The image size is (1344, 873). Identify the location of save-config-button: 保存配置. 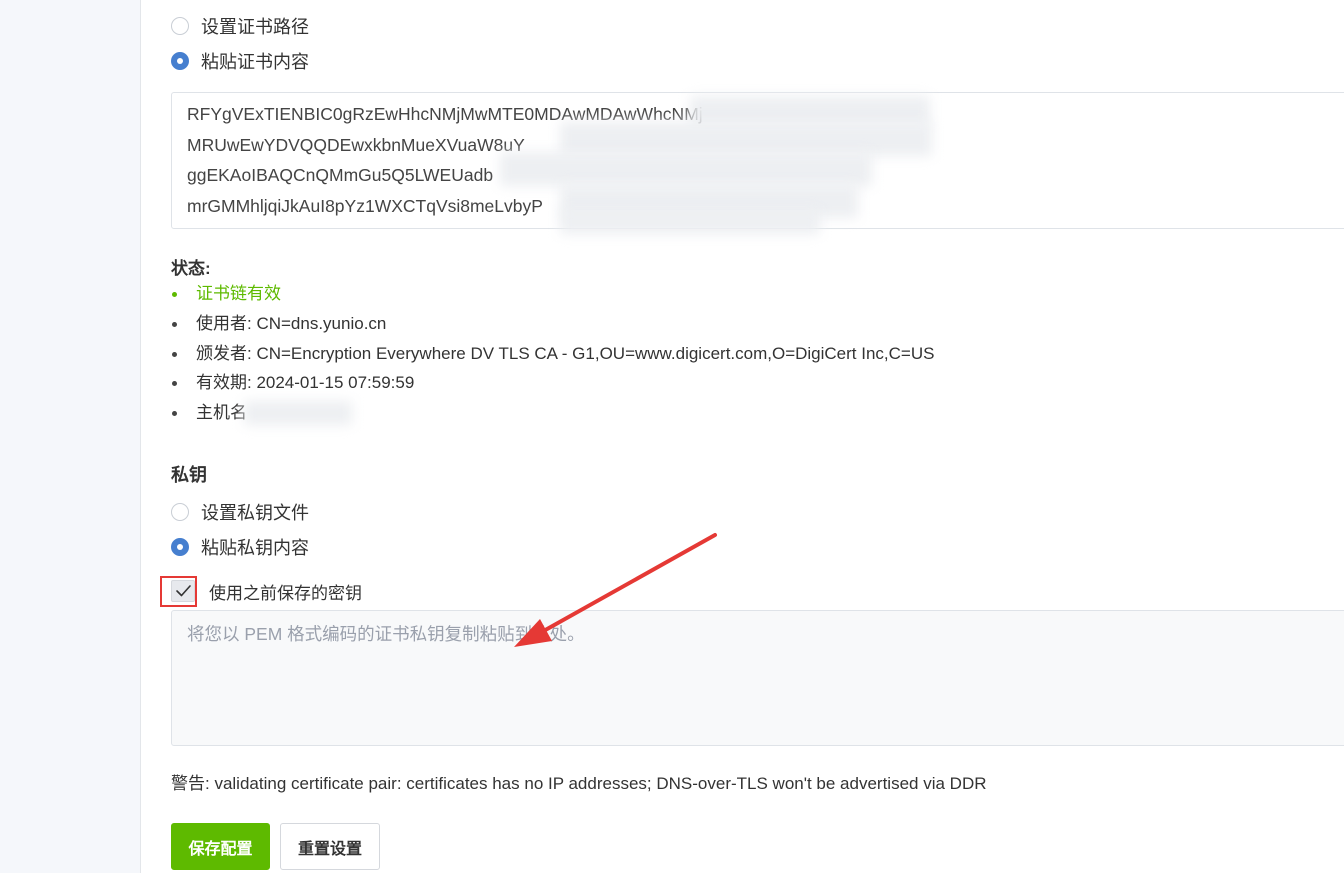
(220, 846).